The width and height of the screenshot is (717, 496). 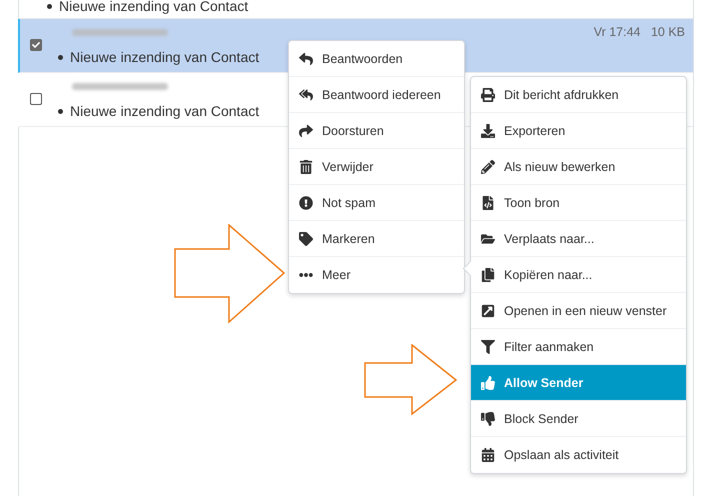 I want to click on message-meta: Vr 17:44 10 KB, so click(x=639, y=32).